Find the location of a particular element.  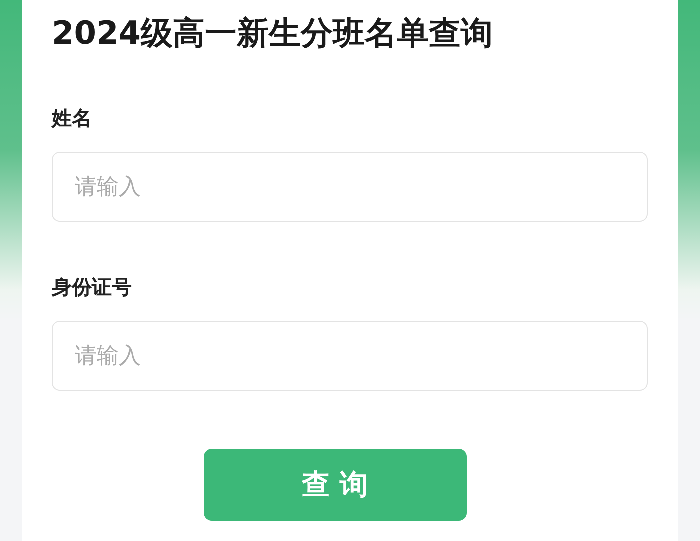

field-label: 身份证号 is located at coordinates (92, 287).